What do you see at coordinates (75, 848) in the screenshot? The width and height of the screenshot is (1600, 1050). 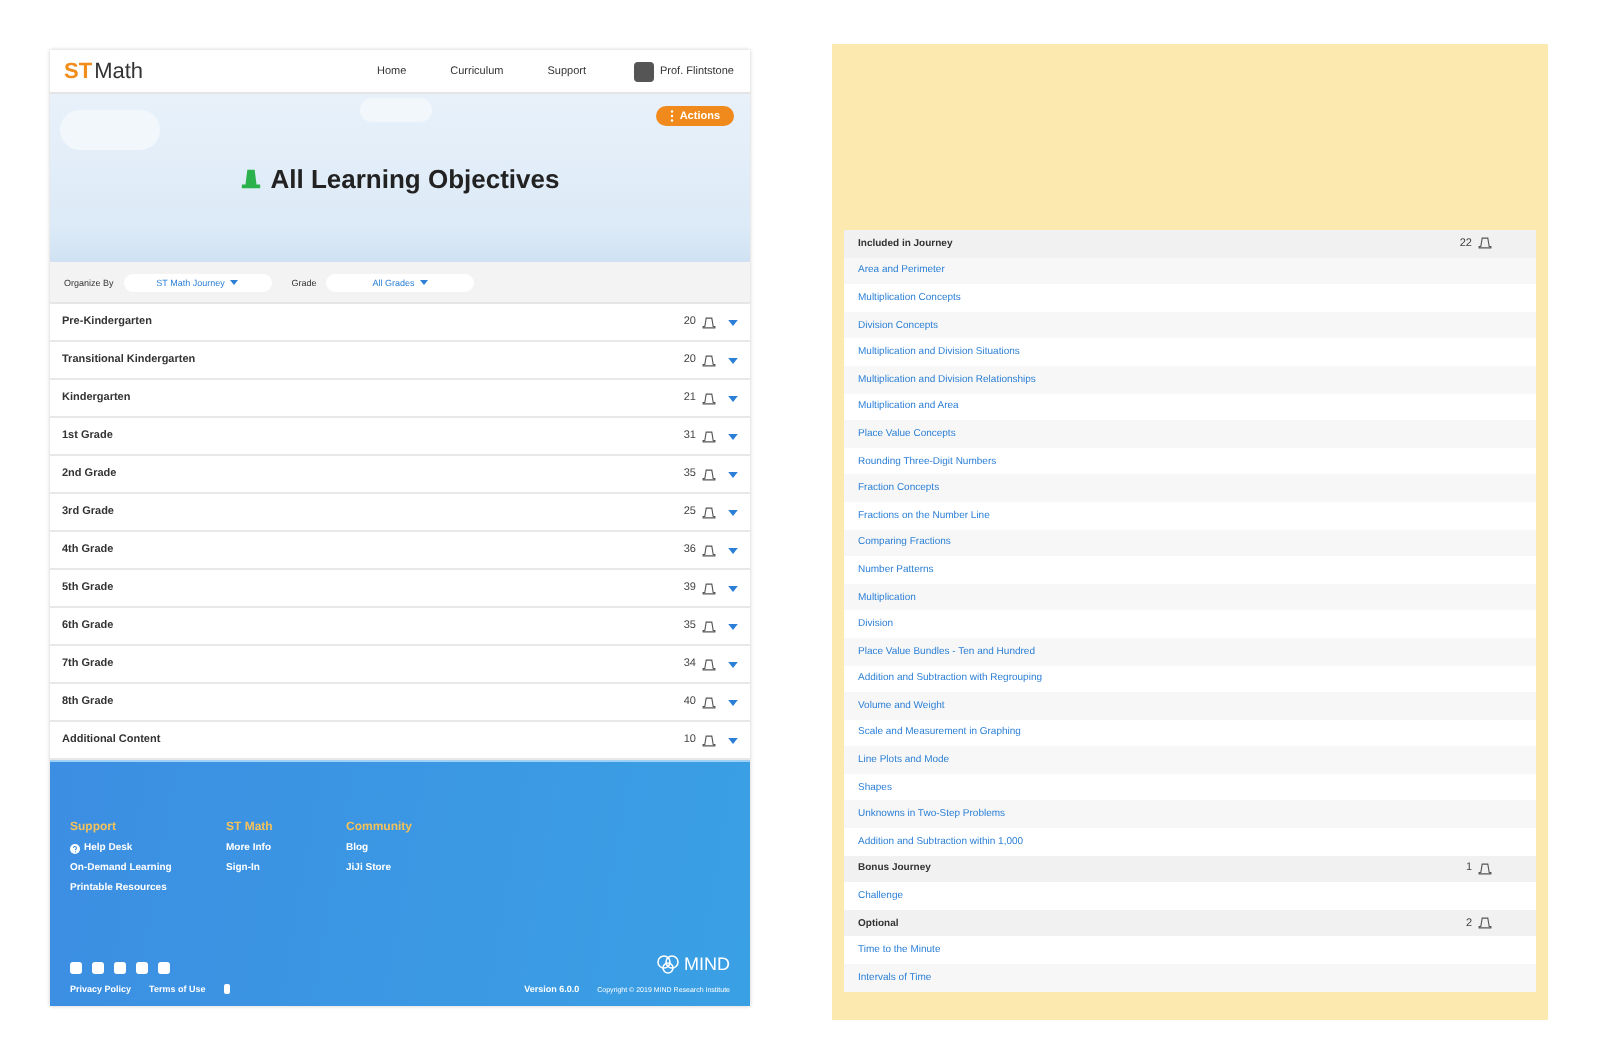 I see `help-icon` at bounding box center [75, 848].